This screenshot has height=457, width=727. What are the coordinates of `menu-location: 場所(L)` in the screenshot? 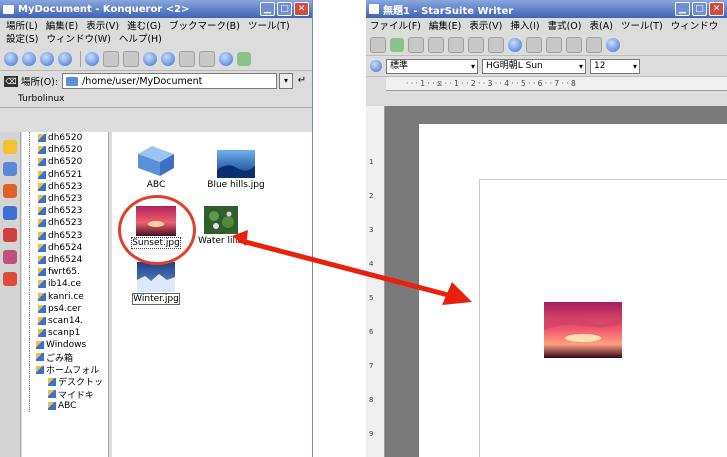 It's located at (22, 26).